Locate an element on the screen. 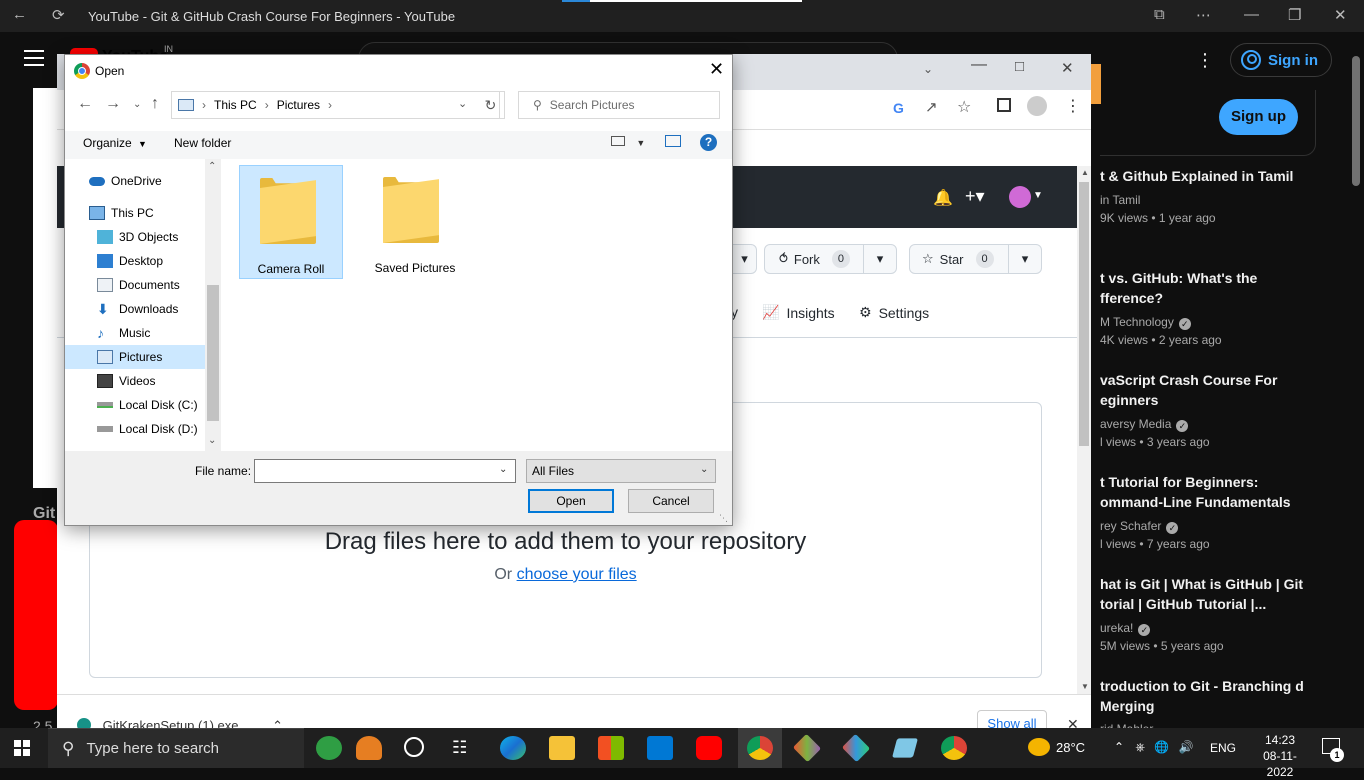  open-button: Open is located at coordinates (571, 501).